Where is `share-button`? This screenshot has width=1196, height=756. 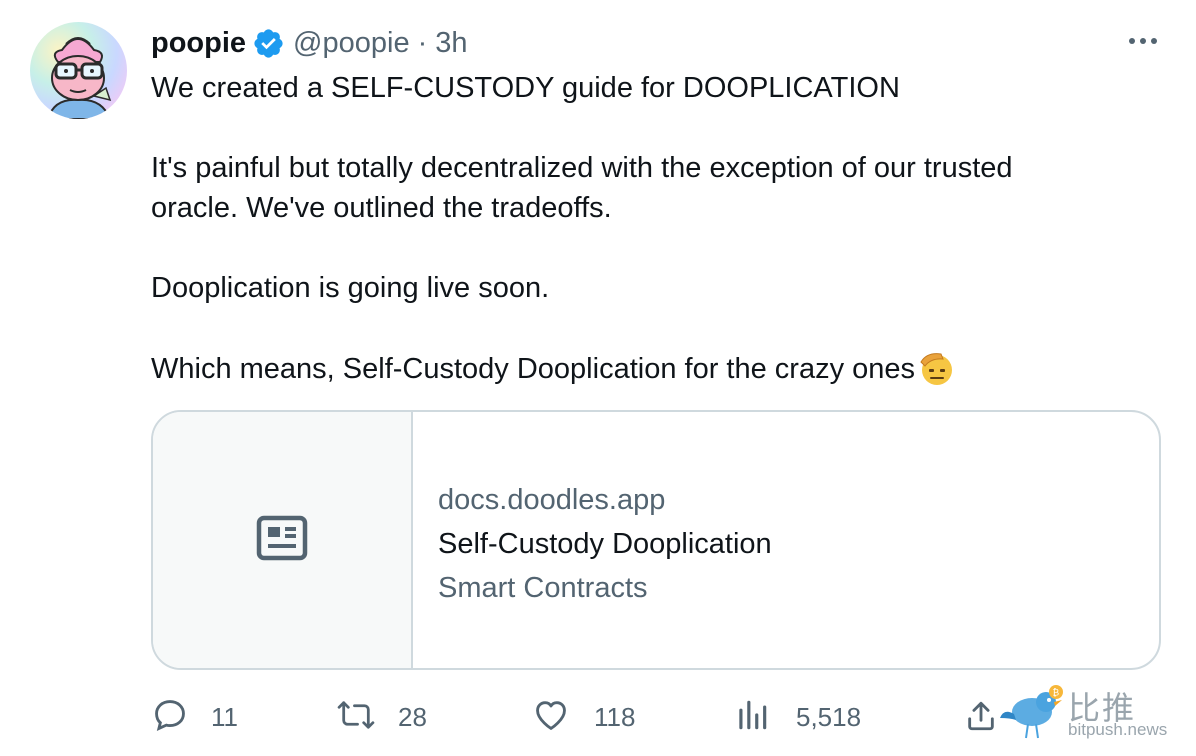 share-button is located at coordinates (981, 718).